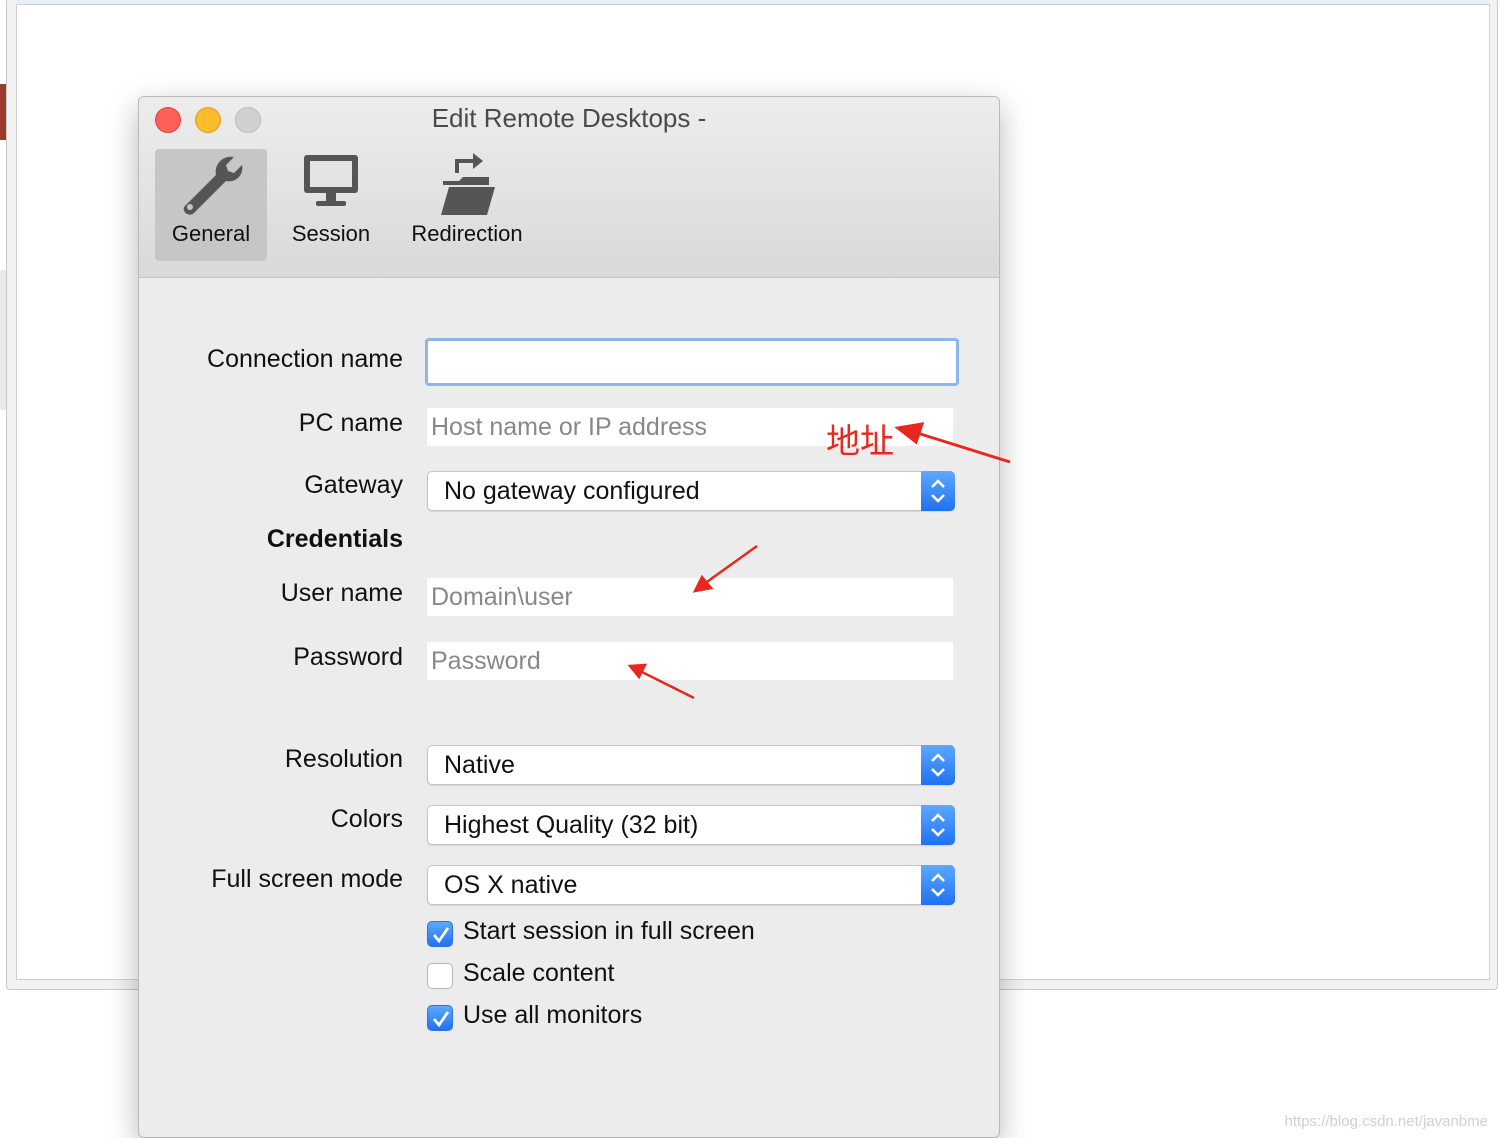 The width and height of the screenshot is (1498, 1138). I want to click on colors-label: Colors, so click(366, 819).